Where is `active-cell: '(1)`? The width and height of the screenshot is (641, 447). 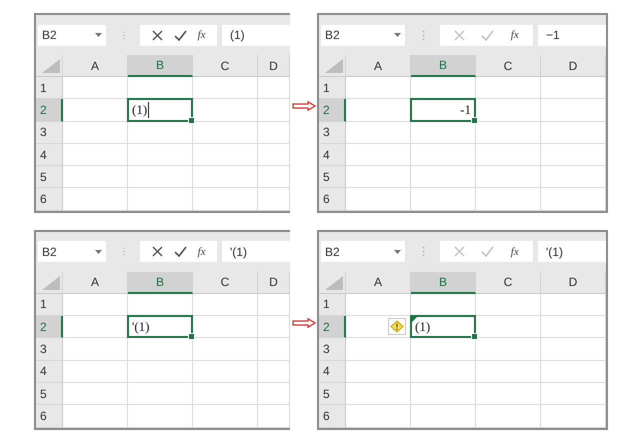
active-cell: '(1) is located at coordinates (160, 326).